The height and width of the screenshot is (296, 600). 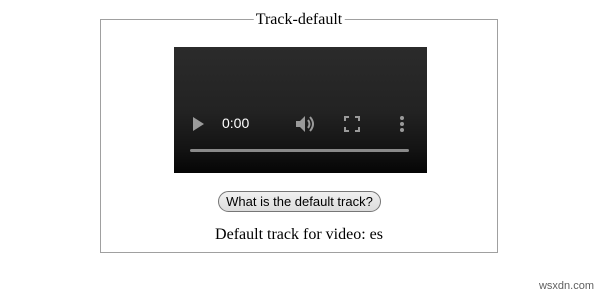 What do you see at coordinates (299, 234) in the screenshot?
I see `result-text: Default track for video: es` at bounding box center [299, 234].